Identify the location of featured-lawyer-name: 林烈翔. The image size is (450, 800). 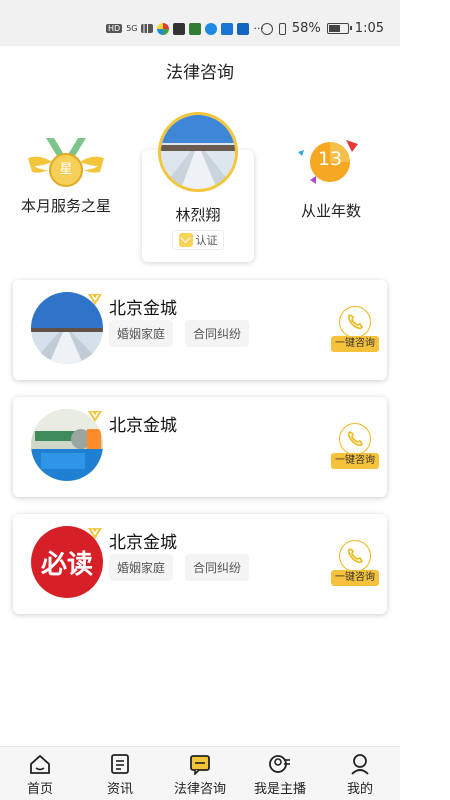
(198, 215).